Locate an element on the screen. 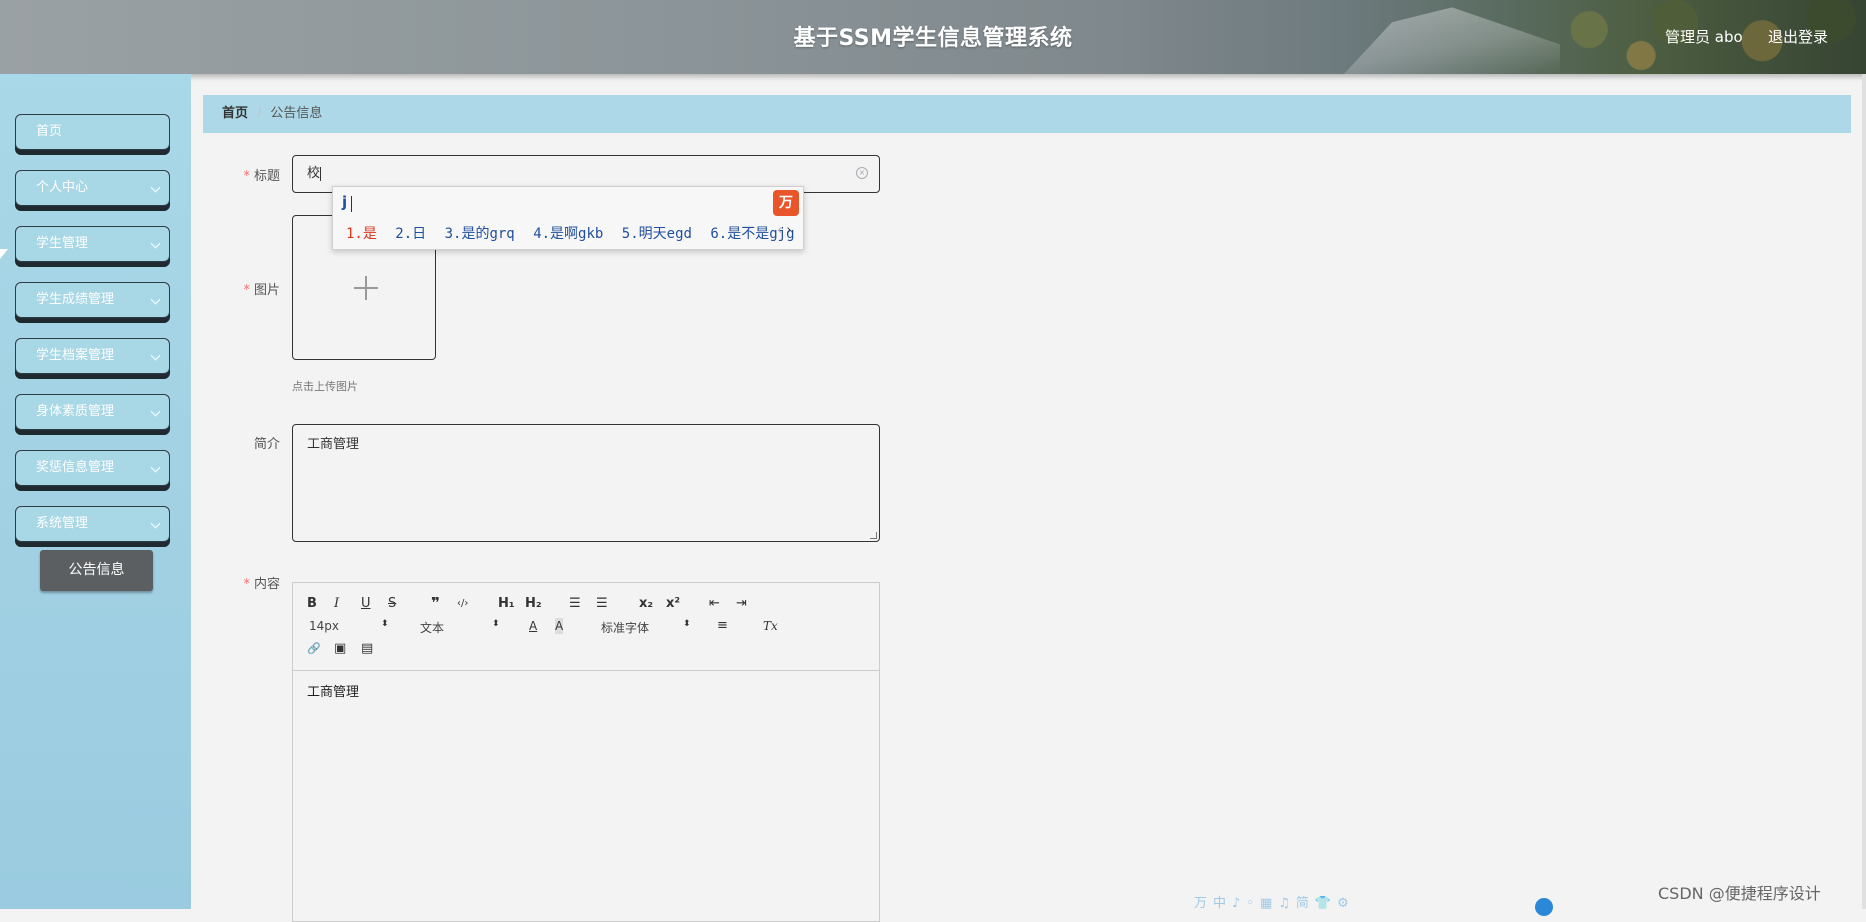  h1-button: H₁ is located at coordinates (506, 604).